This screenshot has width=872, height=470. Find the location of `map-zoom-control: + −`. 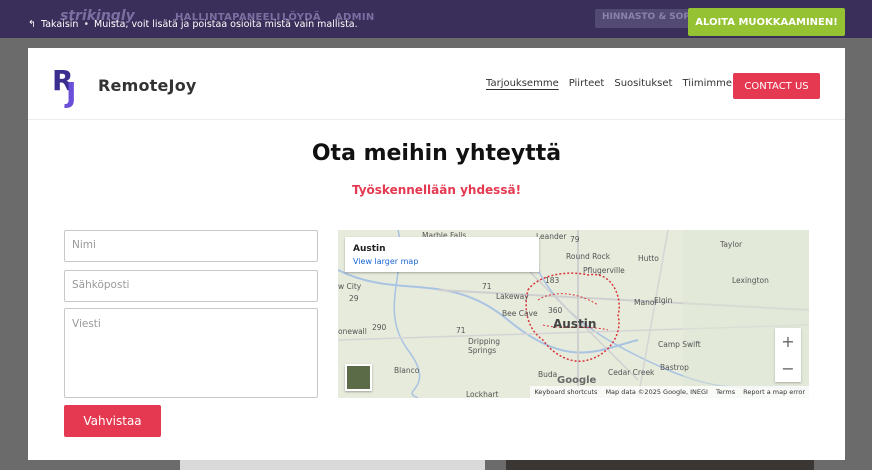

map-zoom-control: + − is located at coordinates (788, 355).